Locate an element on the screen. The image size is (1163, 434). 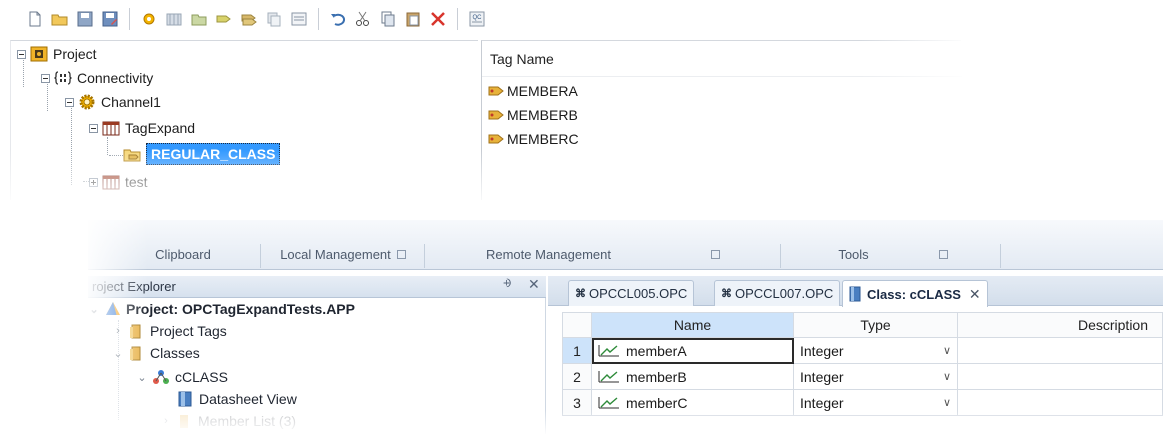
tree-item-datasheet-view: Datasheet View is located at coordinates (237, 399).